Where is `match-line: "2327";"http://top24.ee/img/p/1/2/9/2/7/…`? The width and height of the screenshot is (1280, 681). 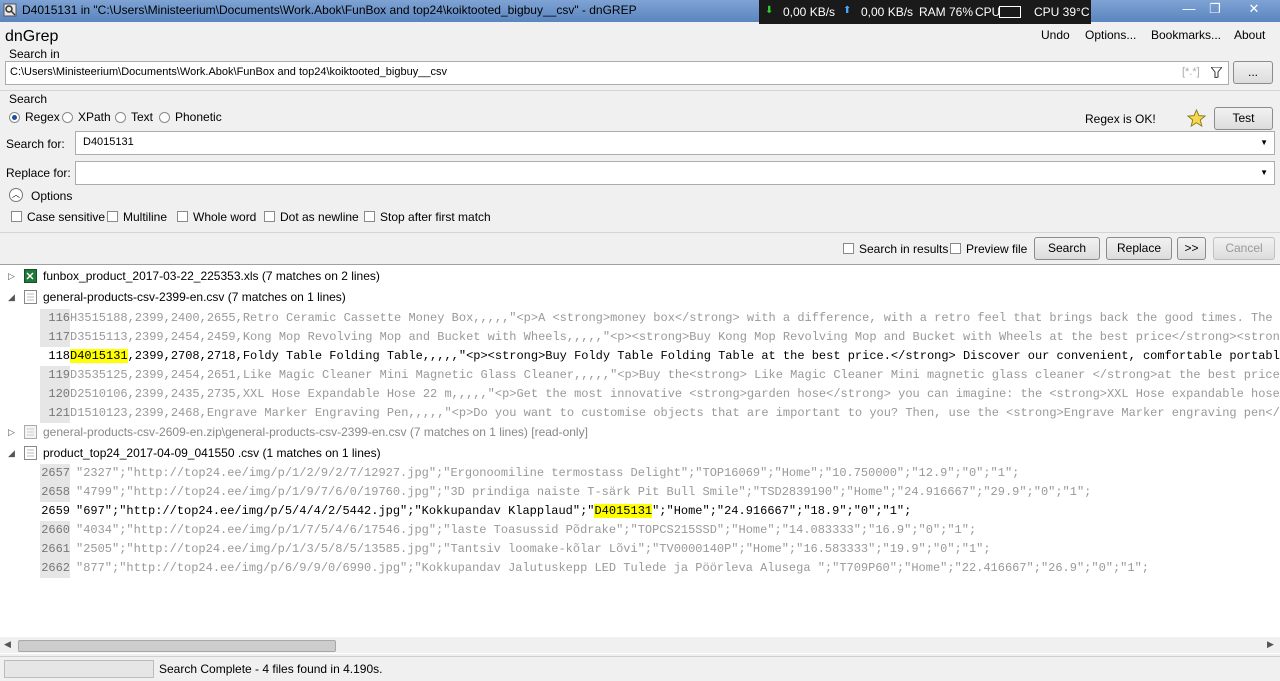
match-line: "2327";"http://top24.ee/img/p/1/2/9/2/7/… is located at coordinates (547, 473).